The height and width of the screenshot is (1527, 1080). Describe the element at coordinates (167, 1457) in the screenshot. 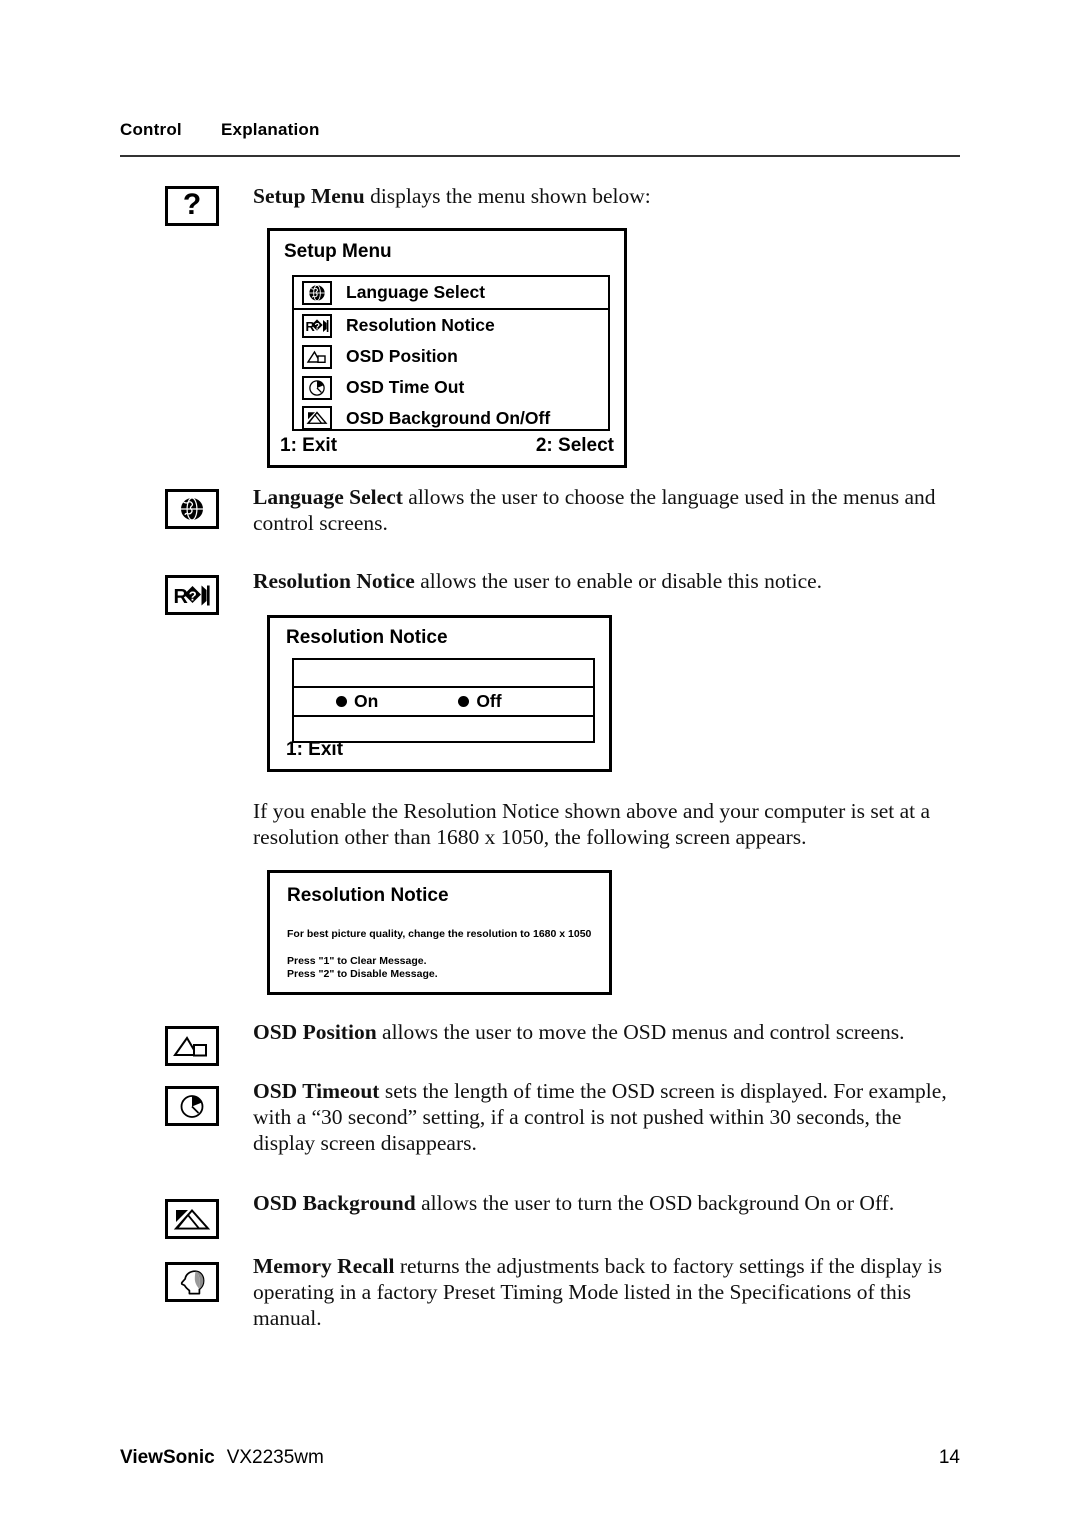

I see `brand-name: ViewSonic` at that location.